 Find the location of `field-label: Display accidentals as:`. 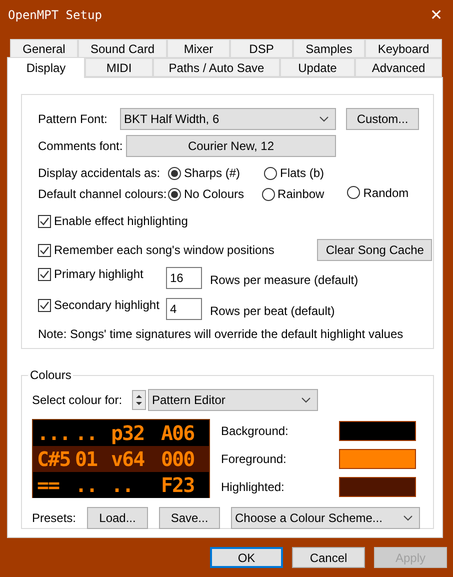

field-label: Display accidentals as: is located at coordinates (100, 173).